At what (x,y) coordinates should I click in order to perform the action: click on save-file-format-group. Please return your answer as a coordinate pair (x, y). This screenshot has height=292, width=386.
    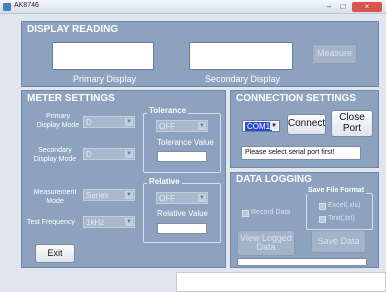
    Looking at the image, I should click on (339, 211).